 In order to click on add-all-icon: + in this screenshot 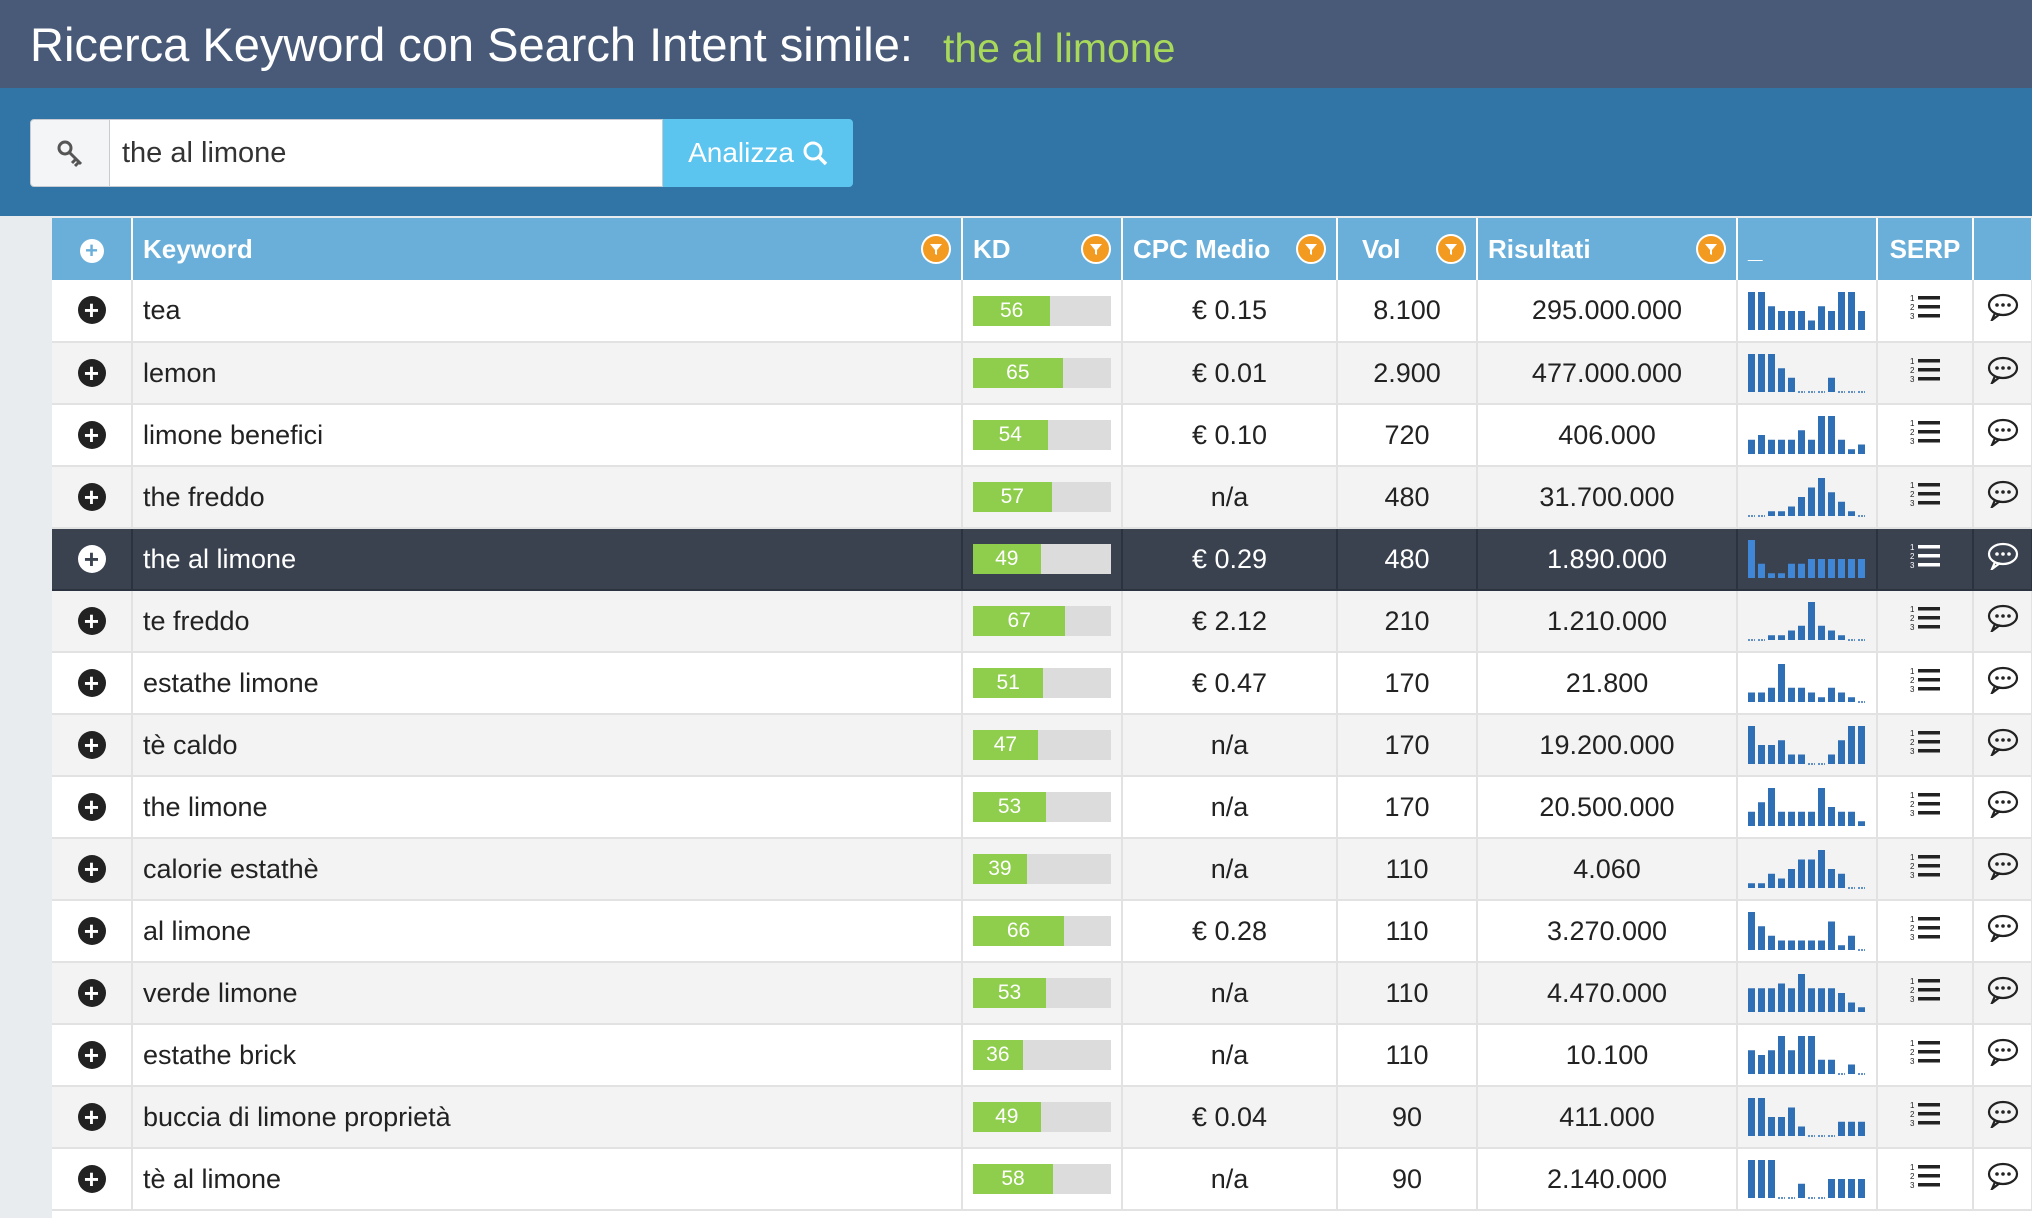, I will do `click(91, 250)`.